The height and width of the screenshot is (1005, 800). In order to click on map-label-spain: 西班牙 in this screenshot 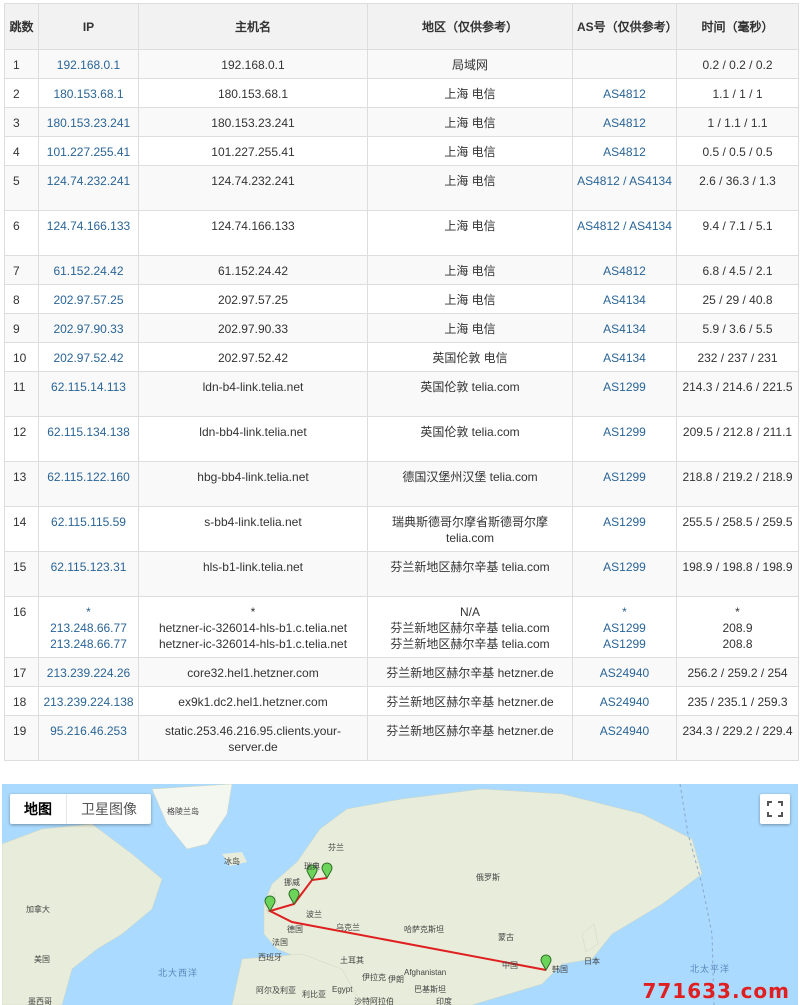, I will do `click(270, 957)`.